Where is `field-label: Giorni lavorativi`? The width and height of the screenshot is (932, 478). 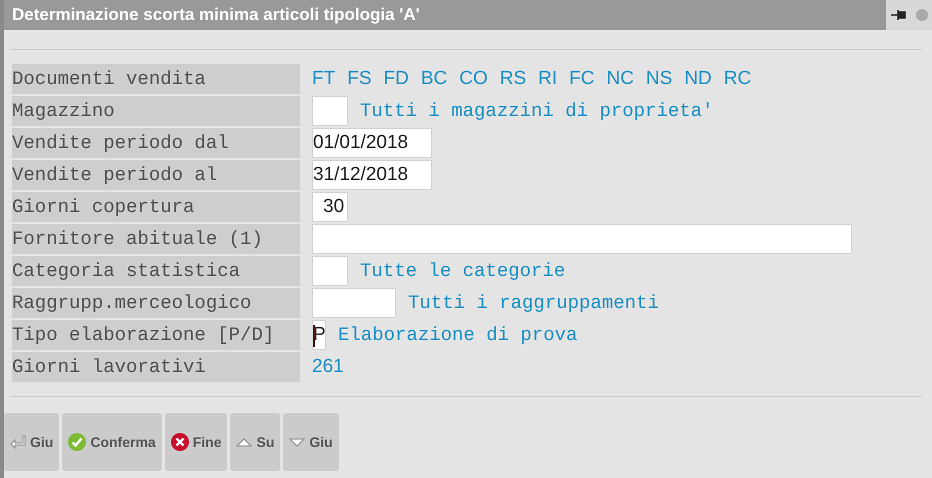
field-label: Giorni lavorativi is located at coordinates (156, 367).